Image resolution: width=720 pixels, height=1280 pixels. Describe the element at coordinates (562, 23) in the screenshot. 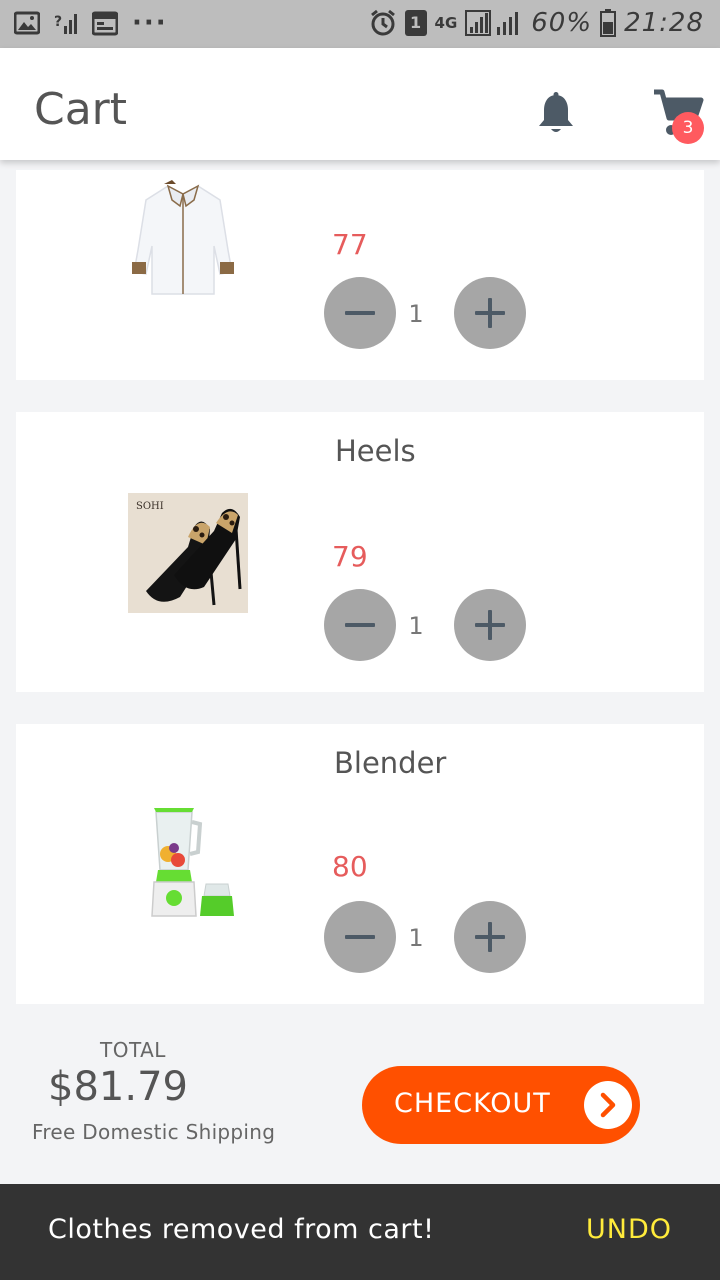

I see `battery-percent: 60%` at that location.